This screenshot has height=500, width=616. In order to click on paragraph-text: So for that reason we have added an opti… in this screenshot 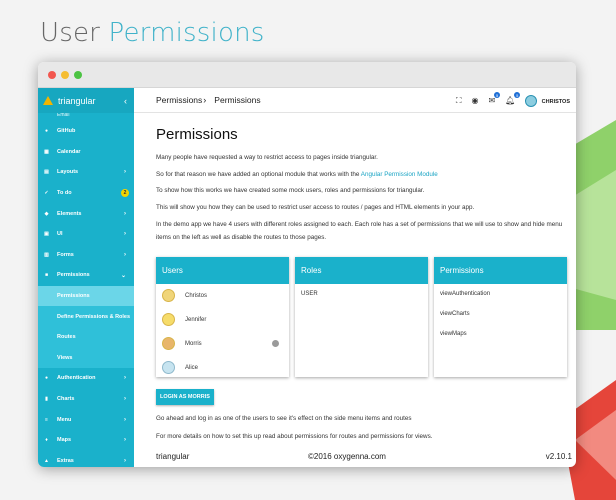, I will do `click(258, 174)`.